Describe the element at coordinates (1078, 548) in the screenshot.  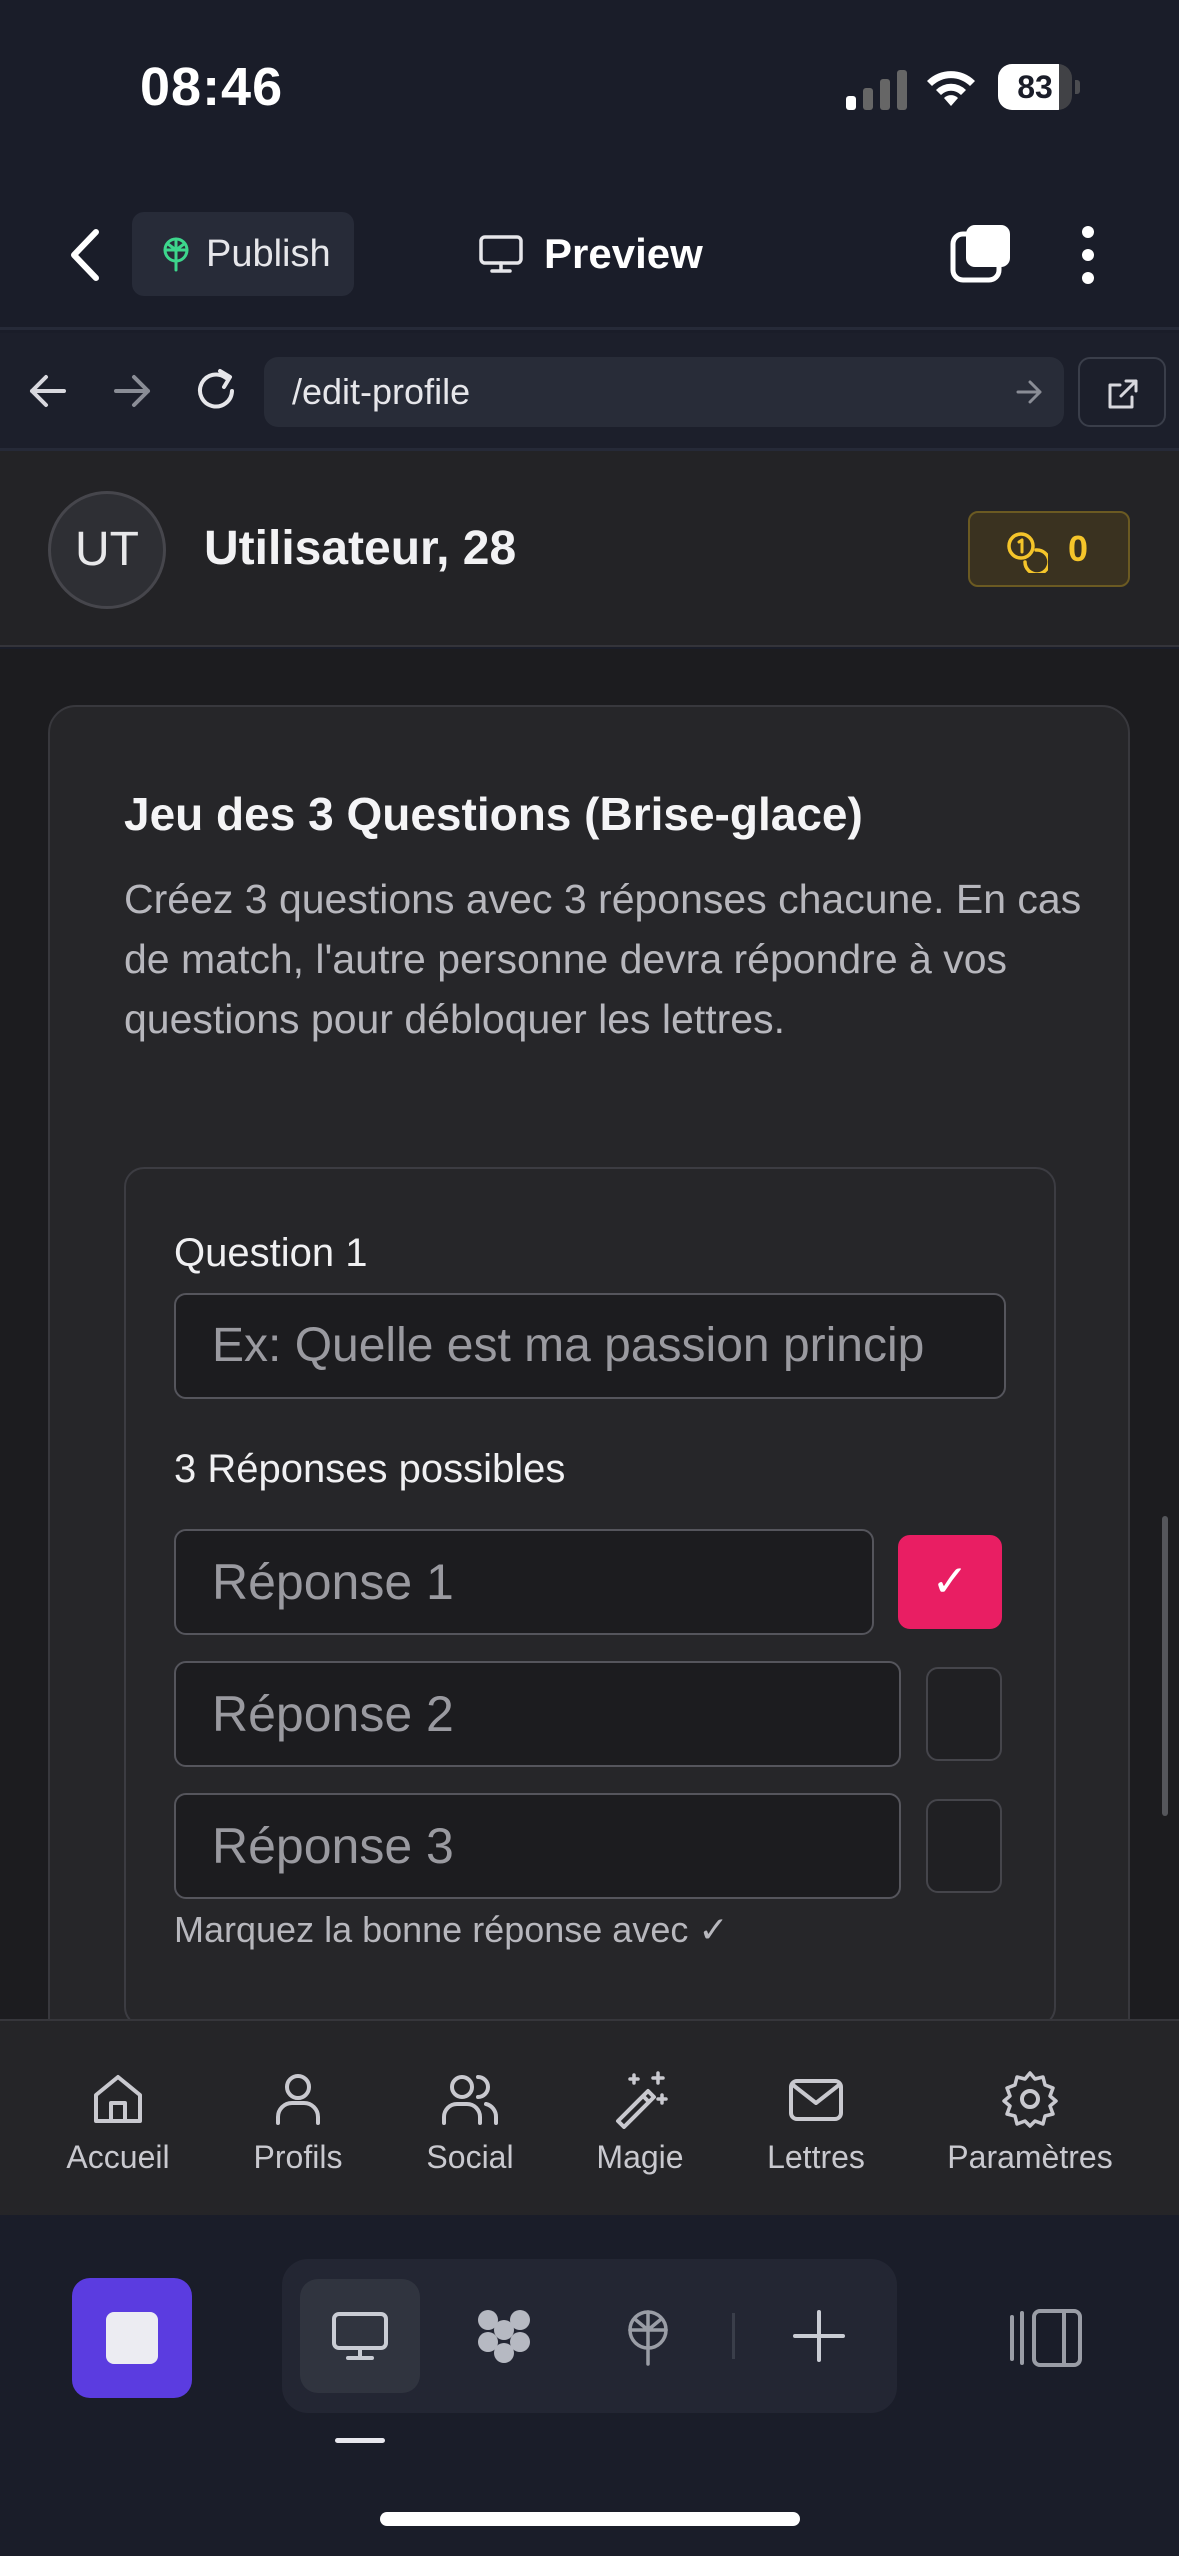
I see `coins-count: 0` at that location.